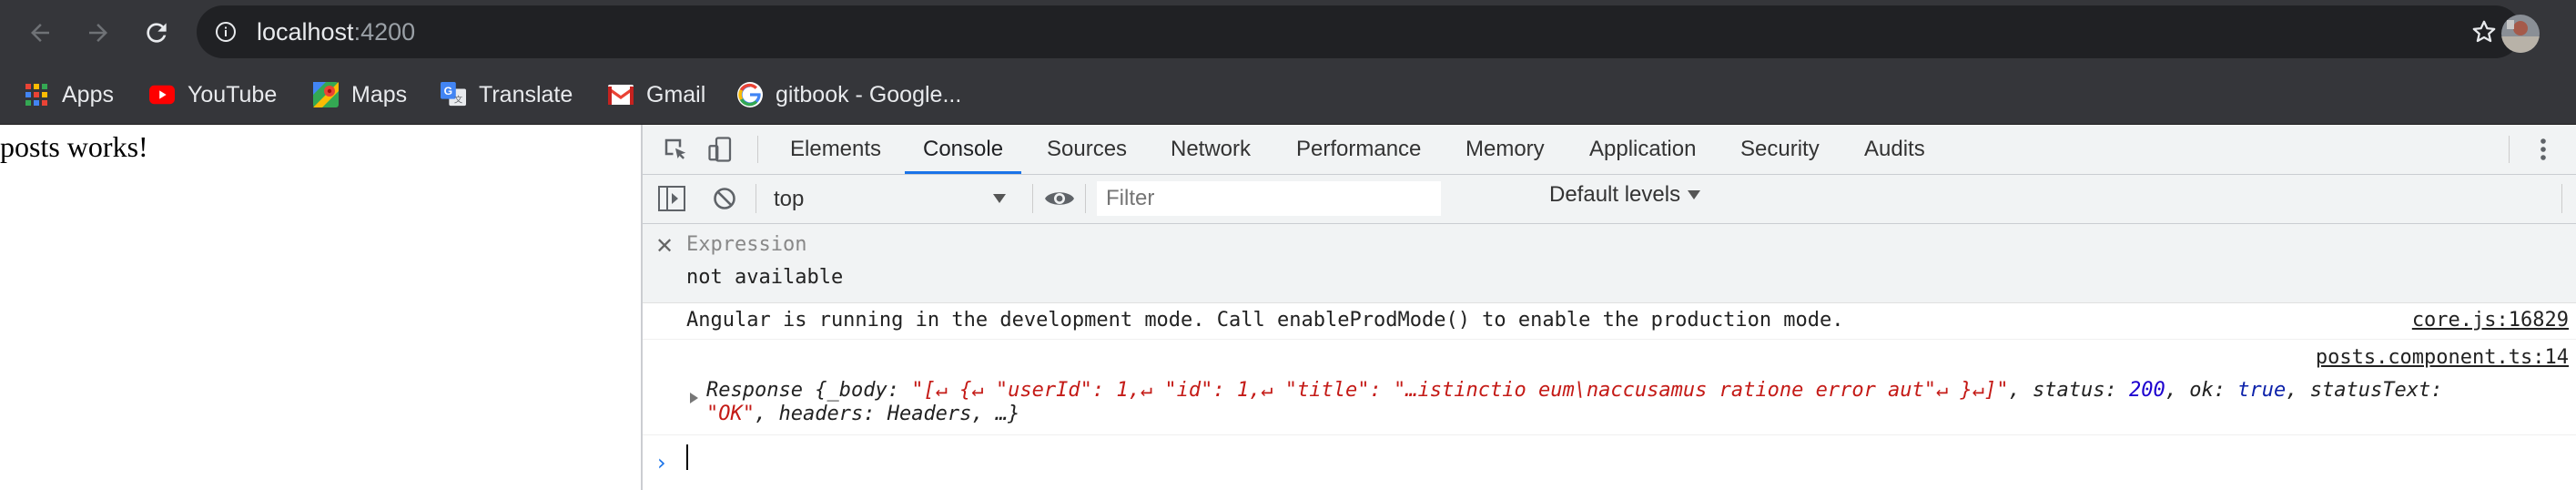 The image size is (2576, 490). What do you see at coordinates (754, 391) in the screenshot?
I see `object-label: Response` at bounding box center [754, 391].